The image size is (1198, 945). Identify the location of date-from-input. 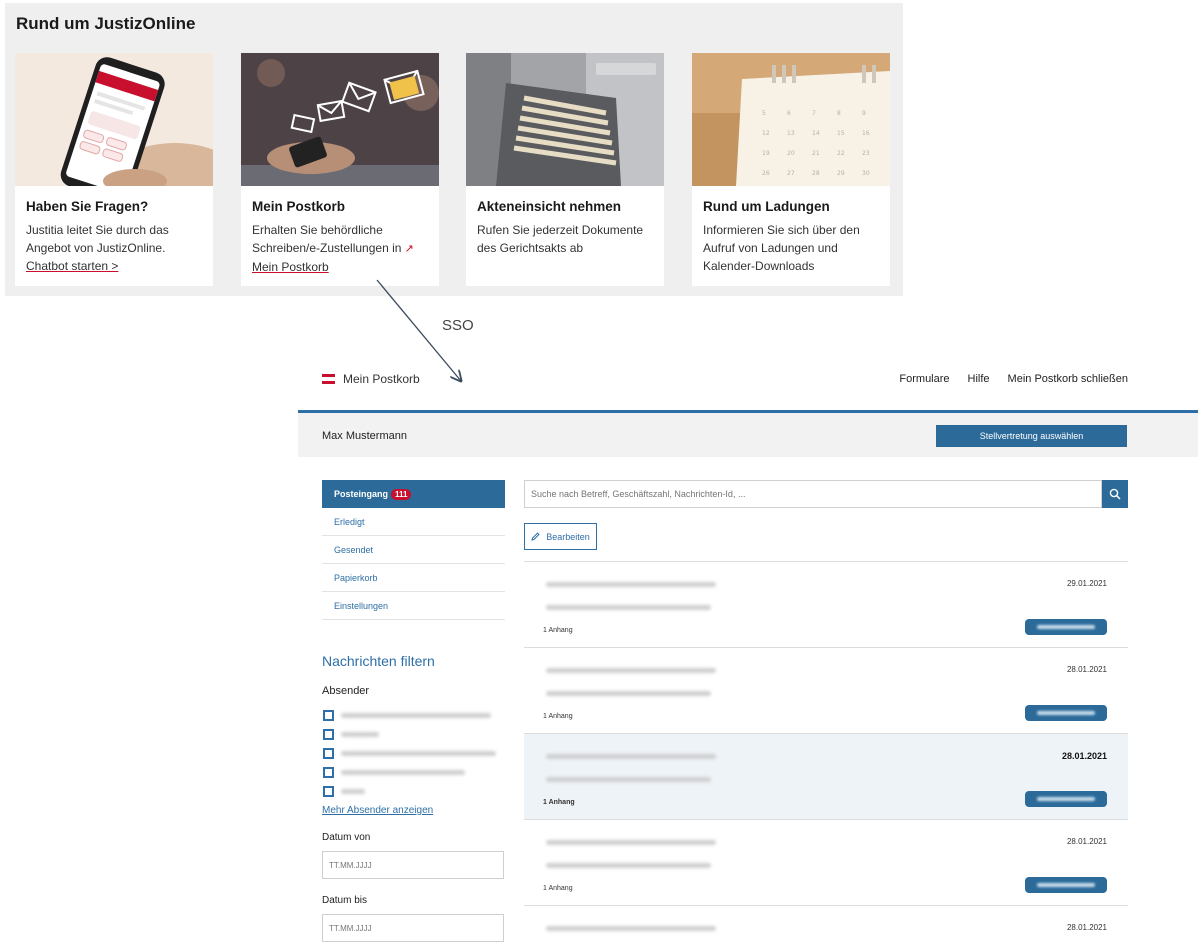
(413, 865).